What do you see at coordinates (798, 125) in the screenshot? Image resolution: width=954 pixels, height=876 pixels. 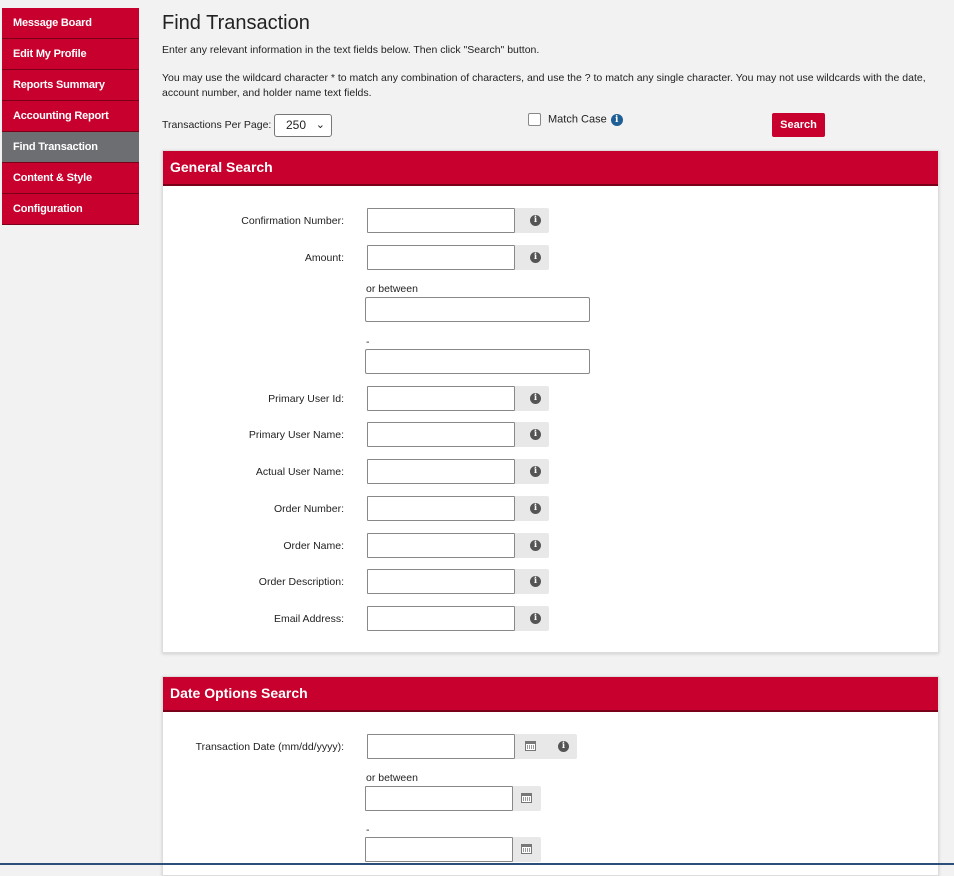 I see `search-button: Search` at bounding box center [798, 125].